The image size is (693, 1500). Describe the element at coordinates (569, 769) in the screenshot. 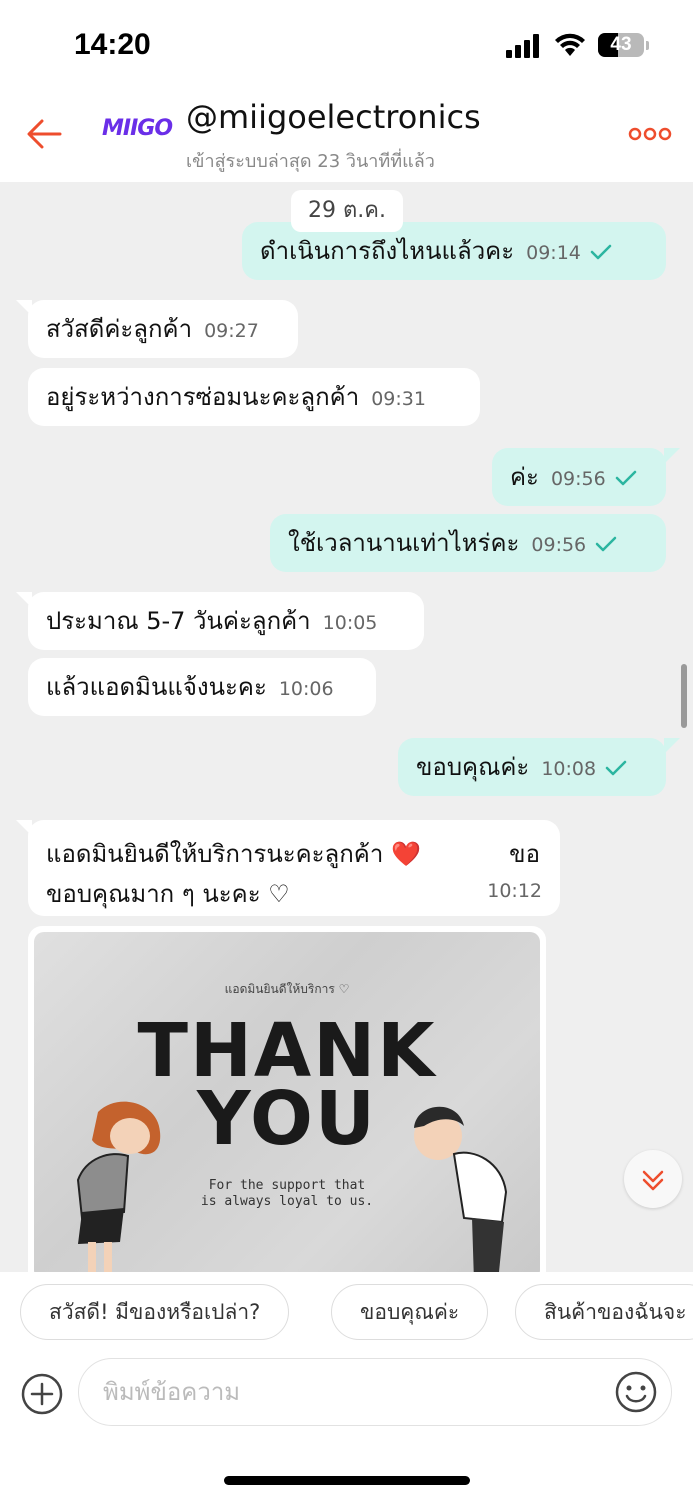

I see `message-time: 10:08` at that location.